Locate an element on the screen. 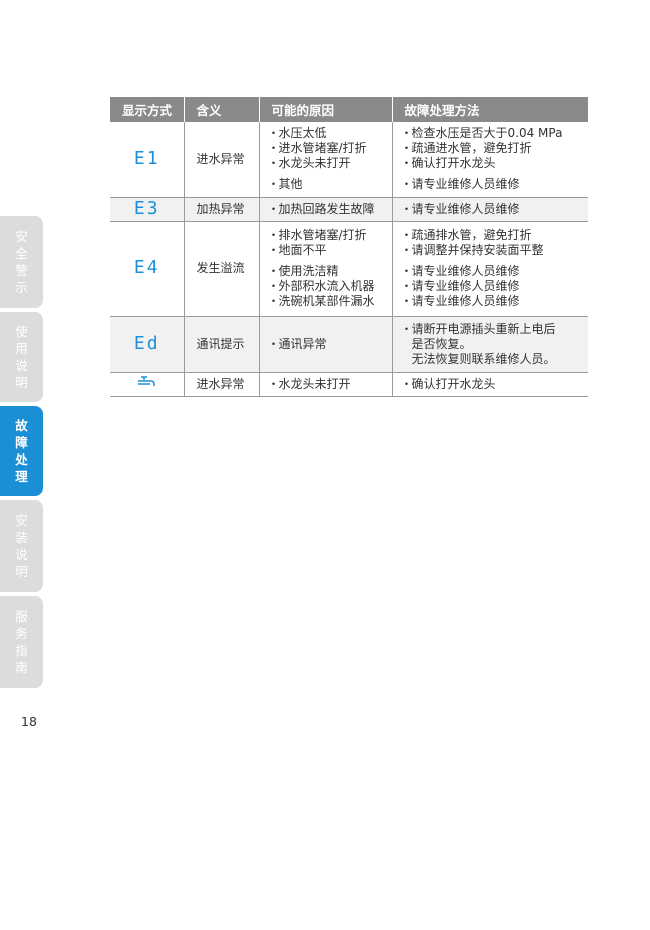 This screenshot has height=930, width=650. seven-segment-ed-icon: Ed is located at coordinates (146, 343).